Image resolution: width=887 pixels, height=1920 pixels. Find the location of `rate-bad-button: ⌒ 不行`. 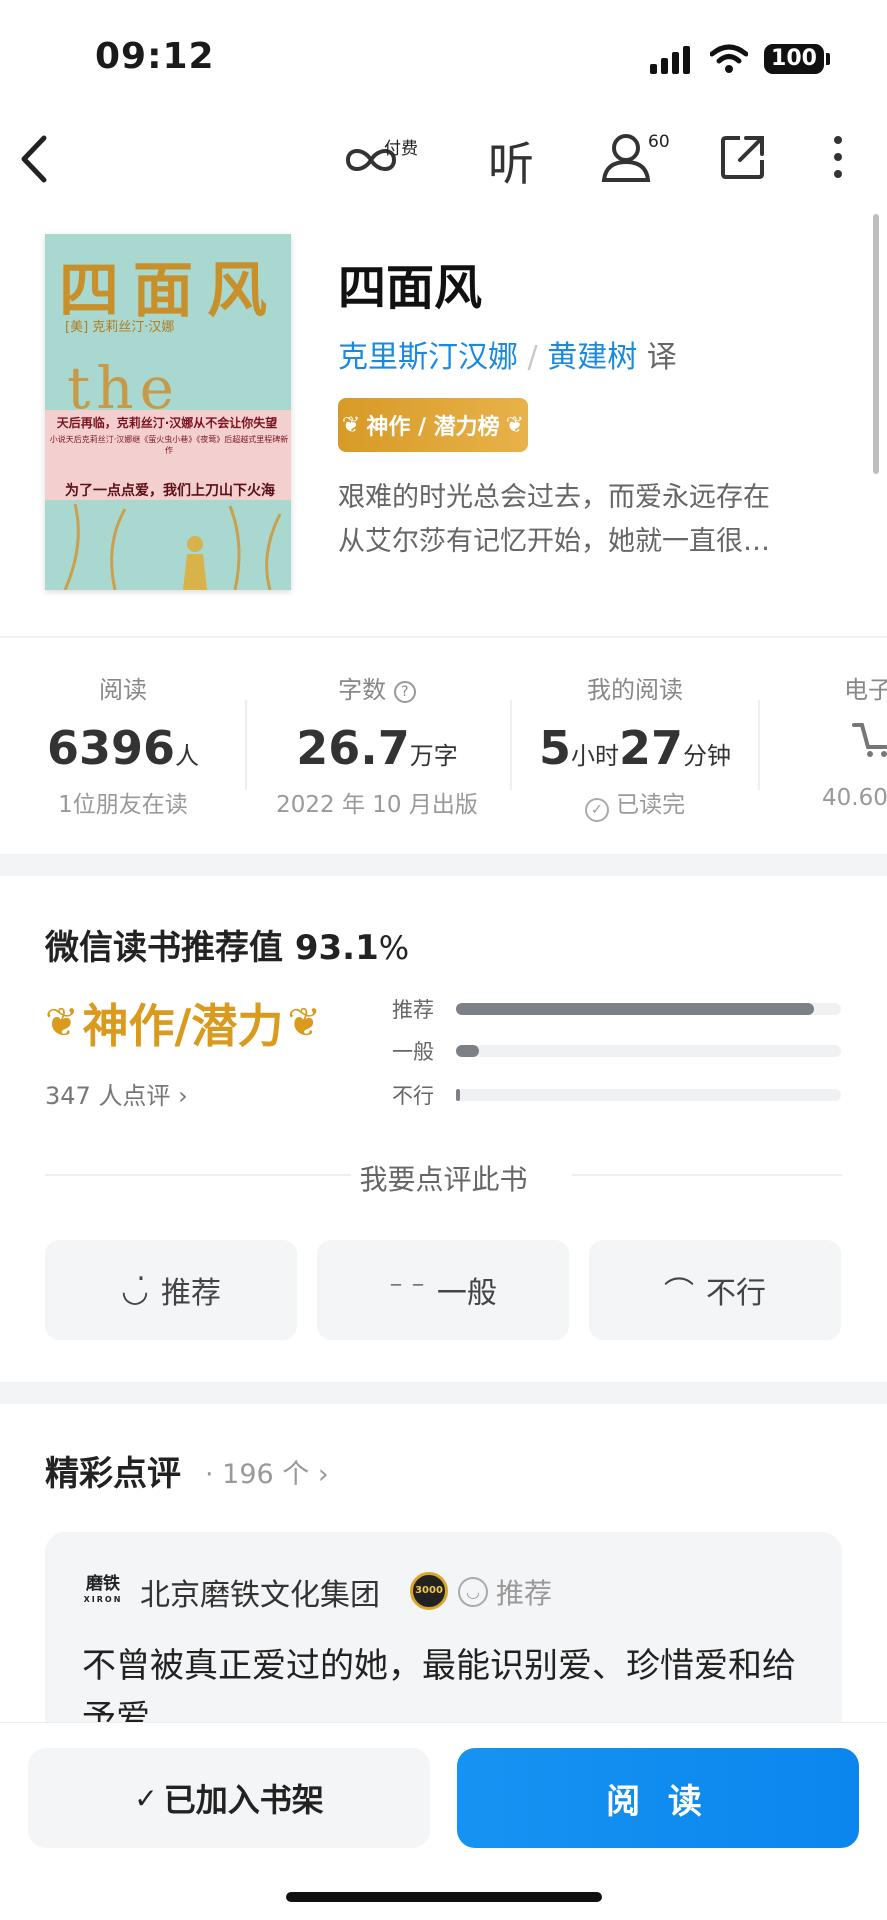

rate-bad-button: ⌒ 不行 is located at coordinates (715, 1290).